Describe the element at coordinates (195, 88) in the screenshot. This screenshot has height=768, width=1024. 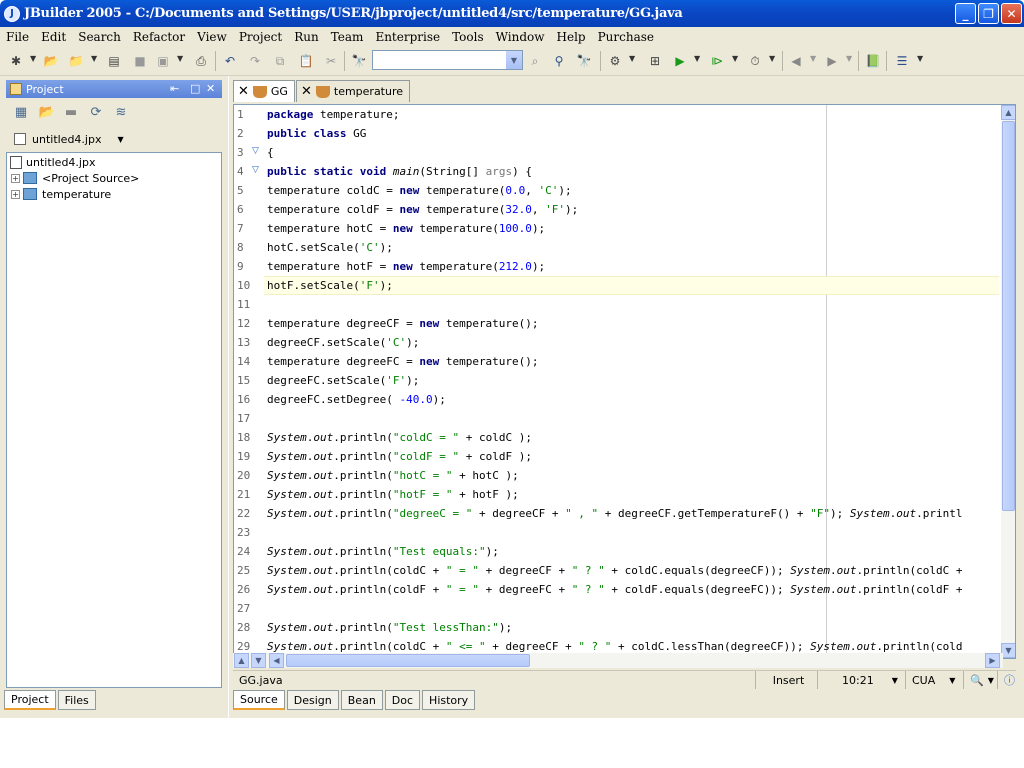
I see `maximize-pane-icon: □` at that location.